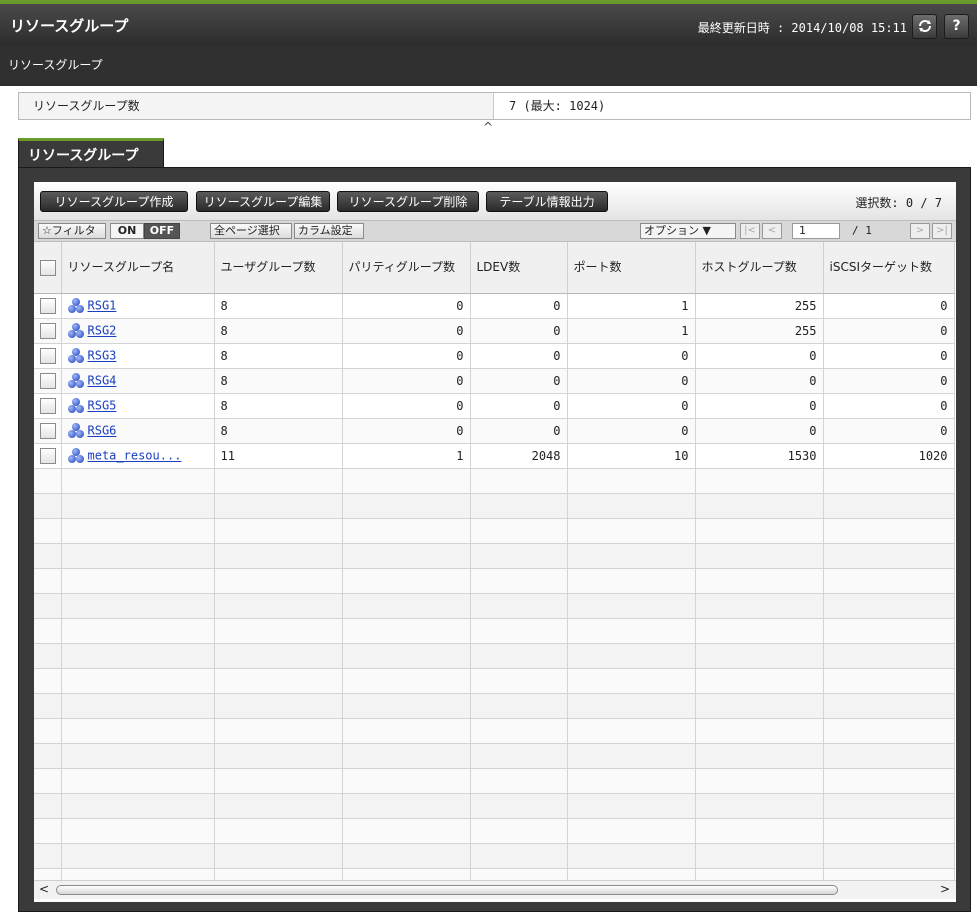 The image size is (977, 918). I want to click on export-table-button: テーブル情報出力, so click(547, 201).